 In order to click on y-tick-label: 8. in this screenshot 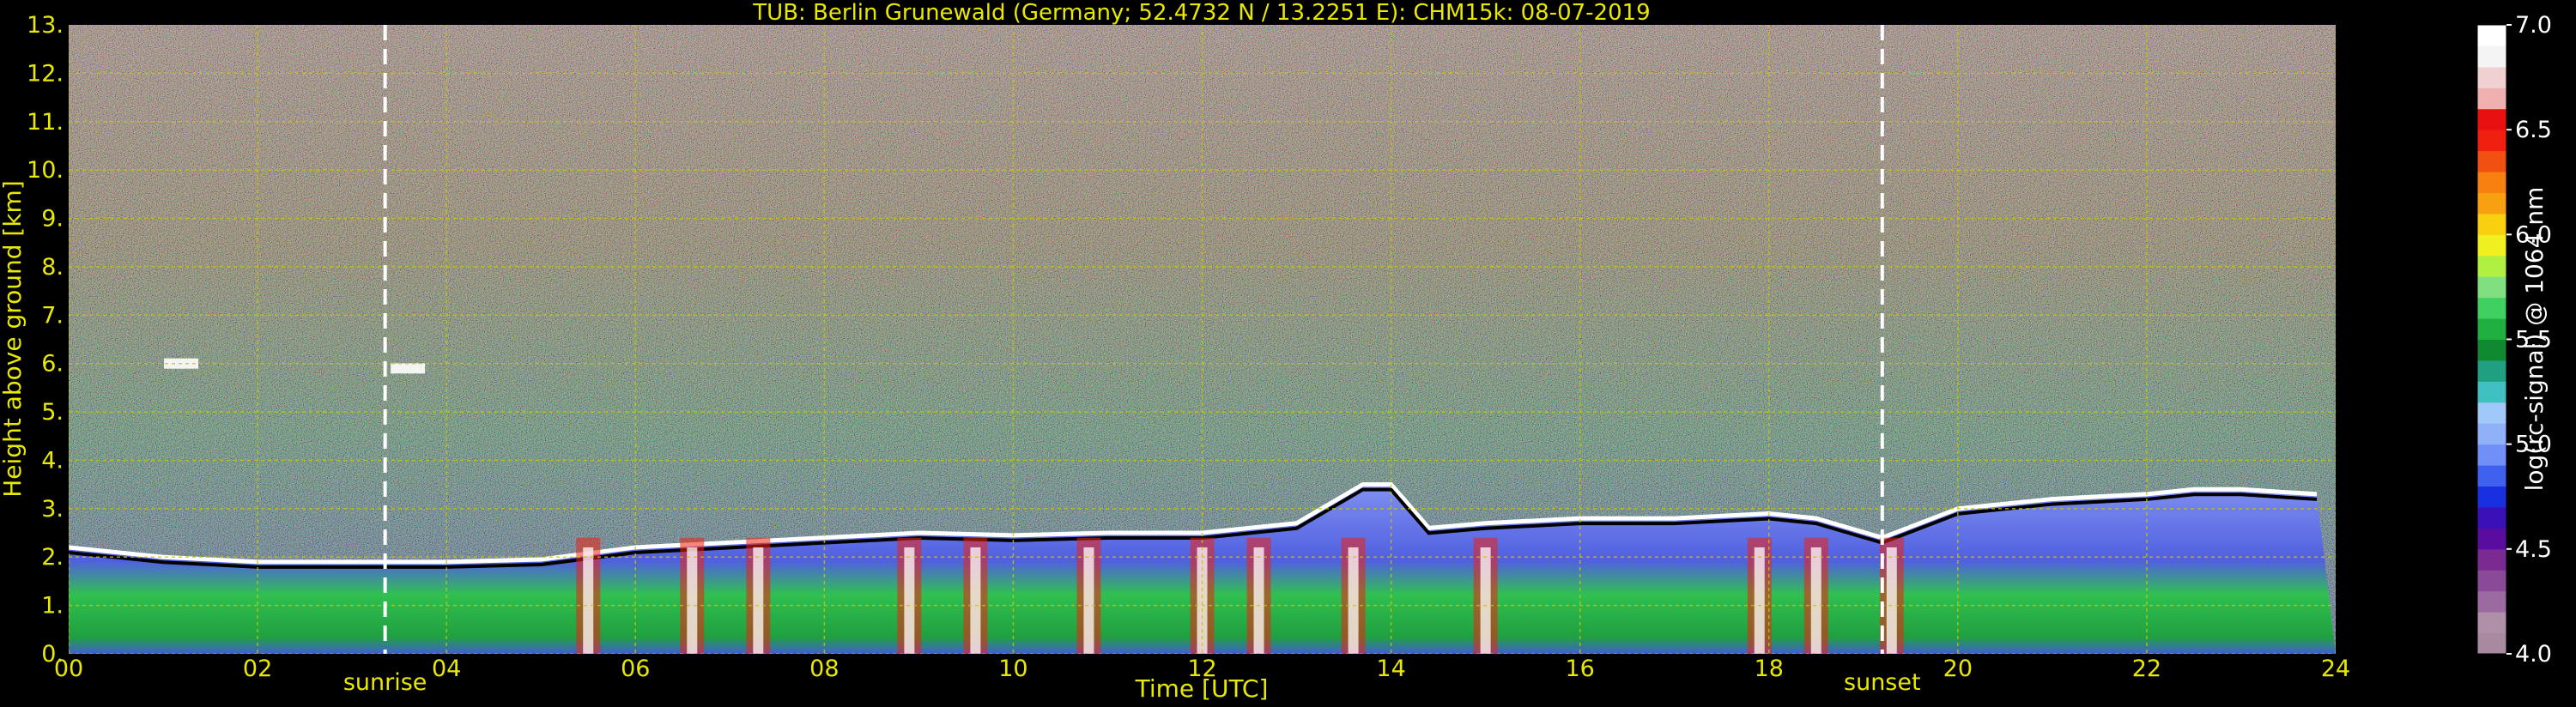, I will do `click(52, 267)`.